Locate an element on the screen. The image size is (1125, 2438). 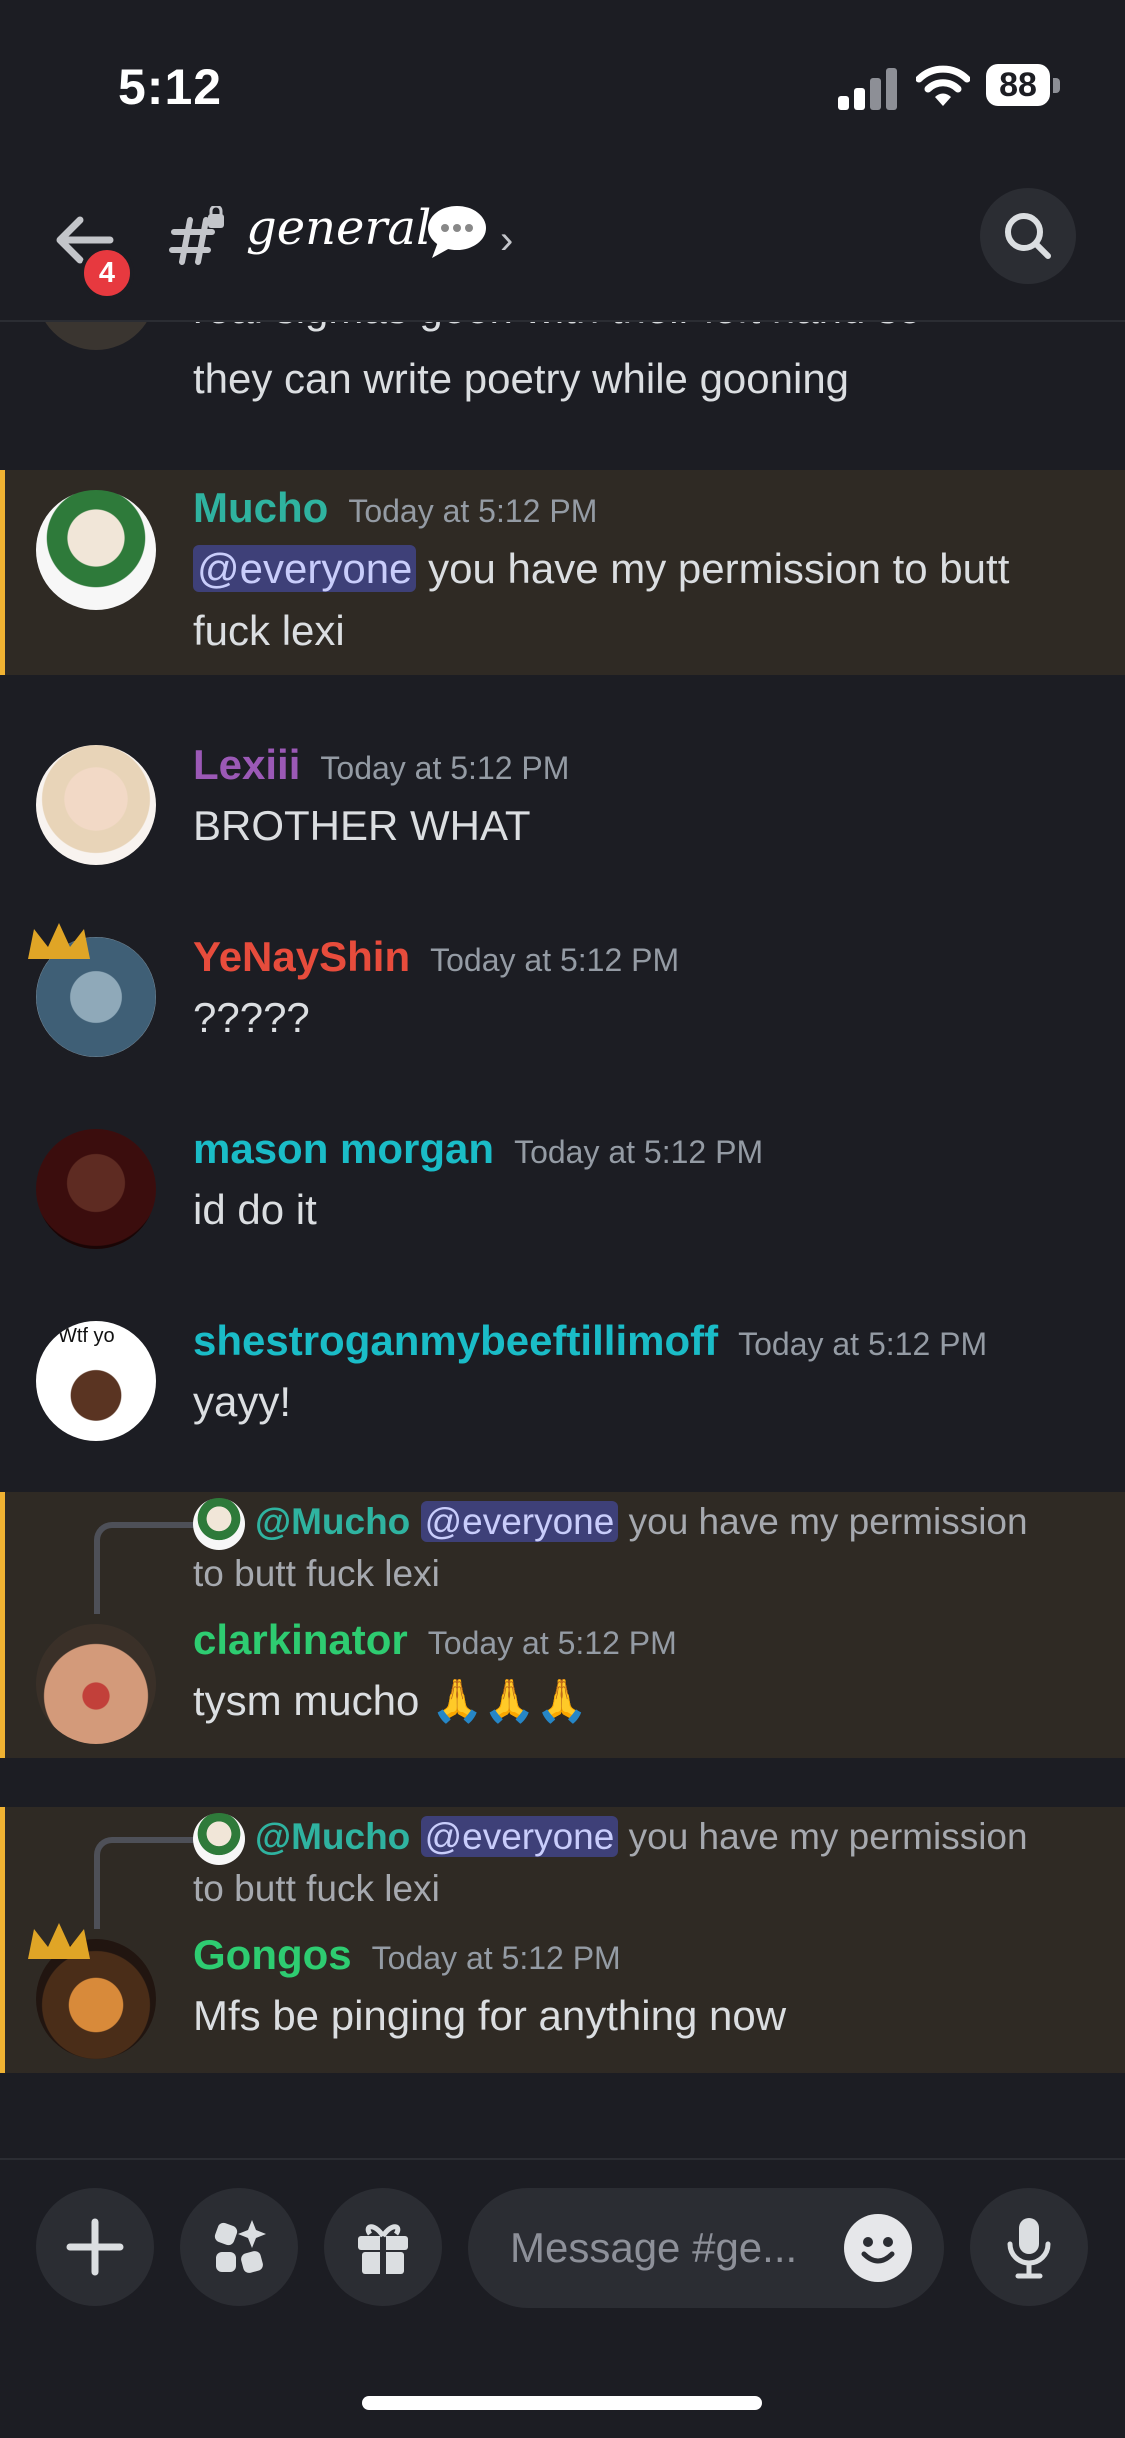
author-name: Gongos Today at 5:12 PM is located at coordinates (407, 1955).